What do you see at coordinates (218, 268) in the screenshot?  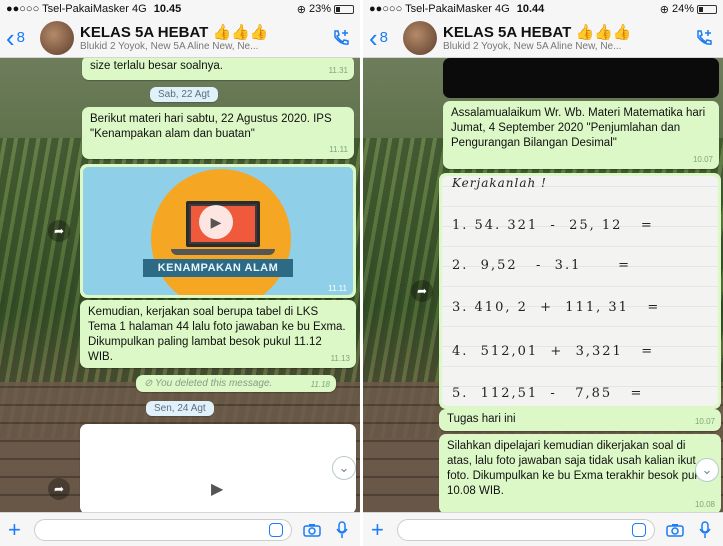 I see `video-banner: KENAMPAKAN ALAM` at bounding box center [218, 268].